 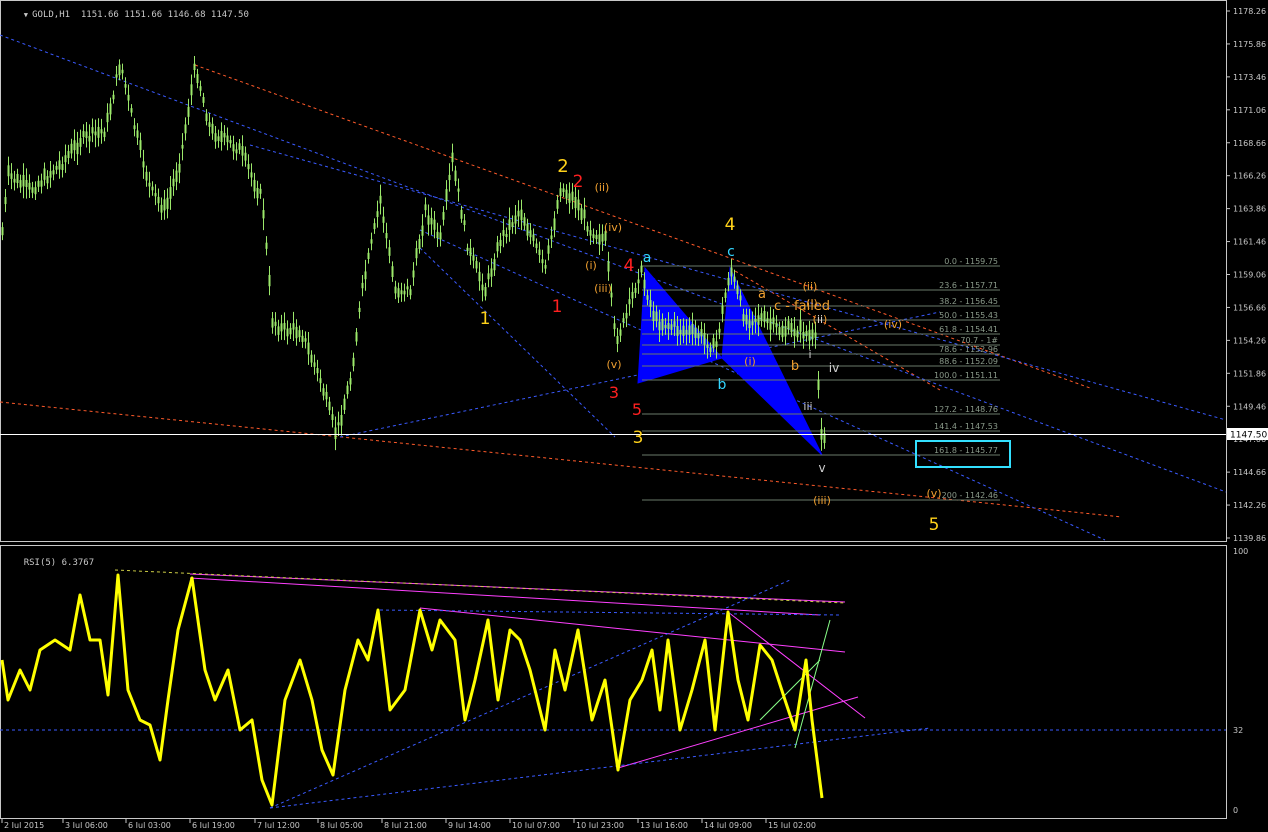 What do you see at coordinates (1235, 810) in the screenshot?
I see `rsi-tick-label: 0` at bounding box center [1235, 810].